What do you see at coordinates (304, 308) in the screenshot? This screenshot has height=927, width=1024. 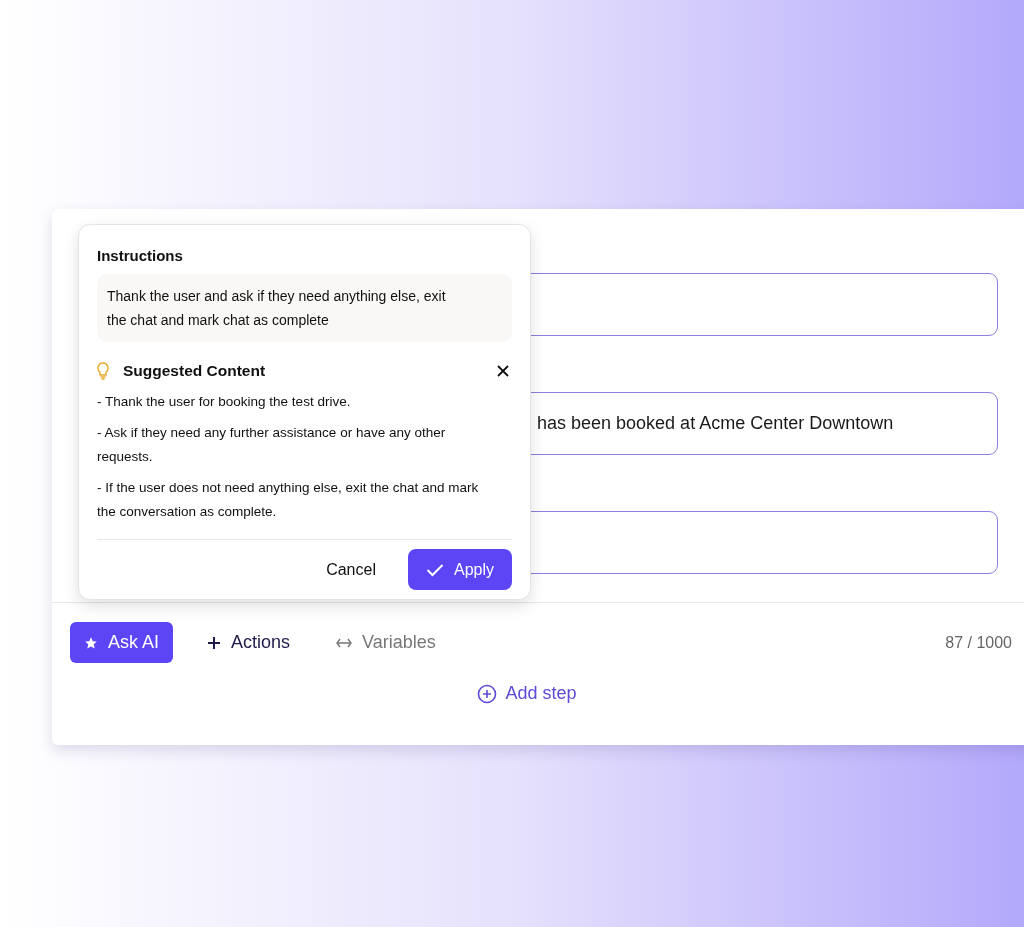 I see `instructions-text: Thank the user and ask if they need anything else, exit the chat and mark chat as complete` at bounding box center [304, 308].